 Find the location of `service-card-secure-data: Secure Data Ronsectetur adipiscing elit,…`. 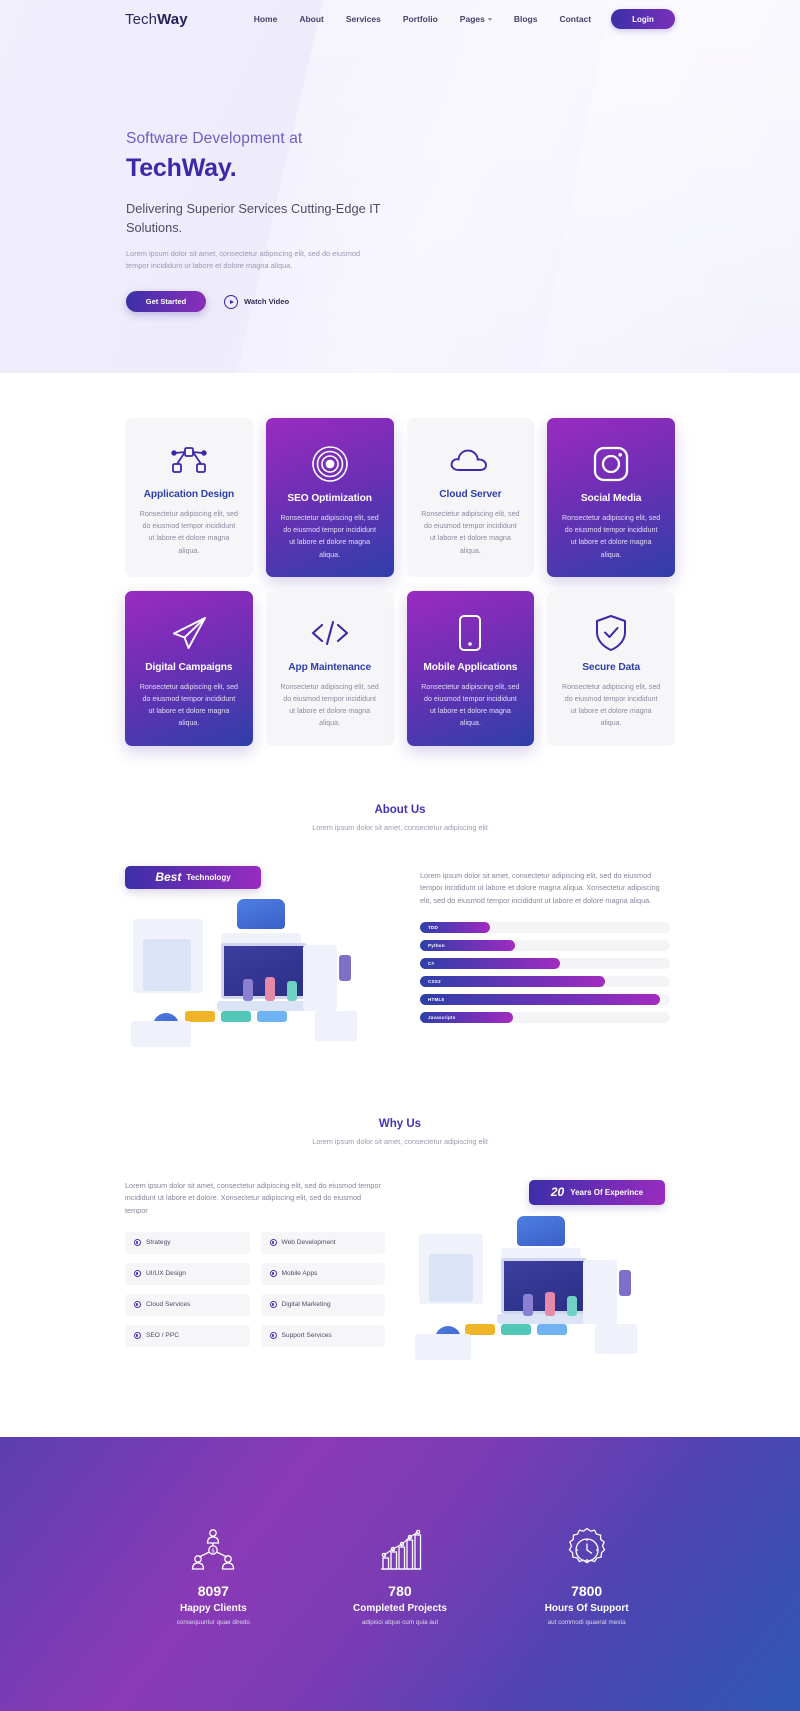

service-card-secure-data: Secure Data Ronsectetur adipiscing elit,… is located at coordinates (611, 668).